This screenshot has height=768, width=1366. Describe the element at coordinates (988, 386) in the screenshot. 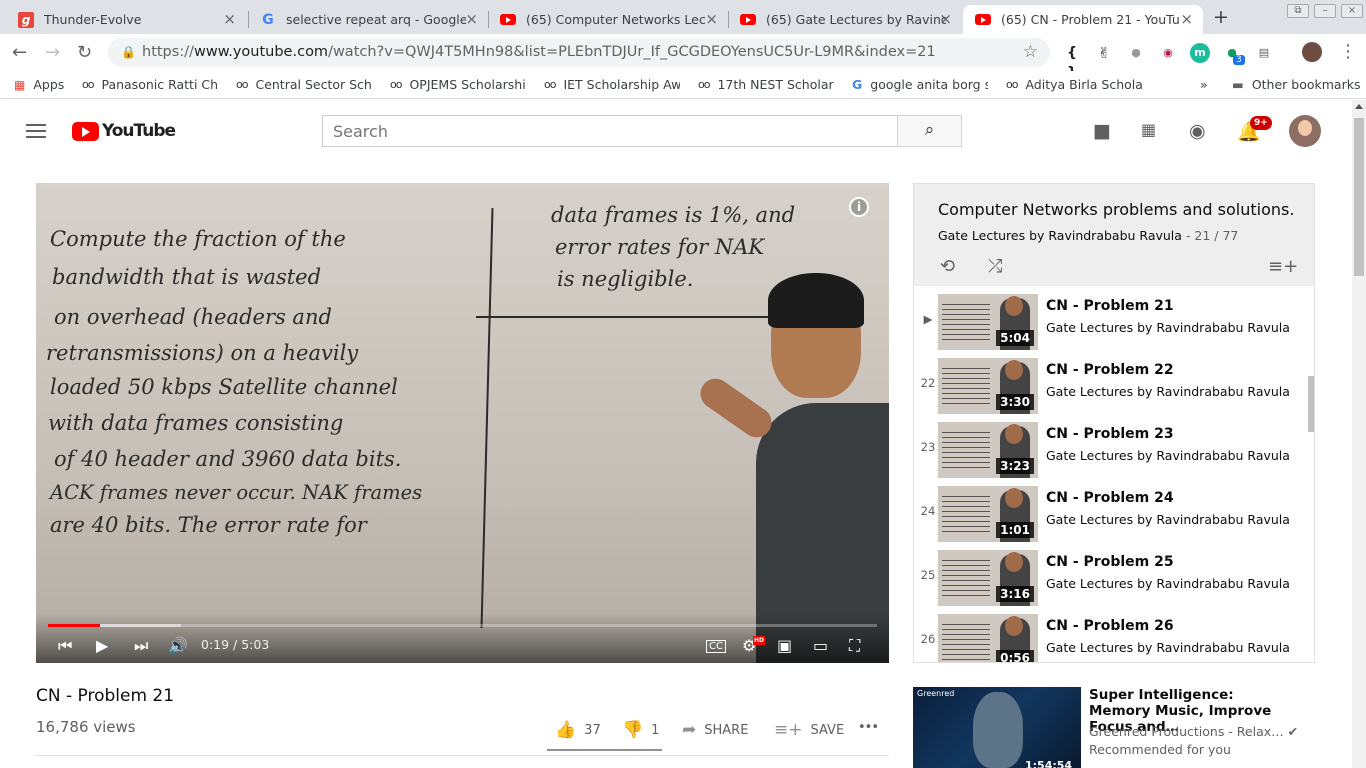

I see `video-thumbnail: 3:30` at that location.